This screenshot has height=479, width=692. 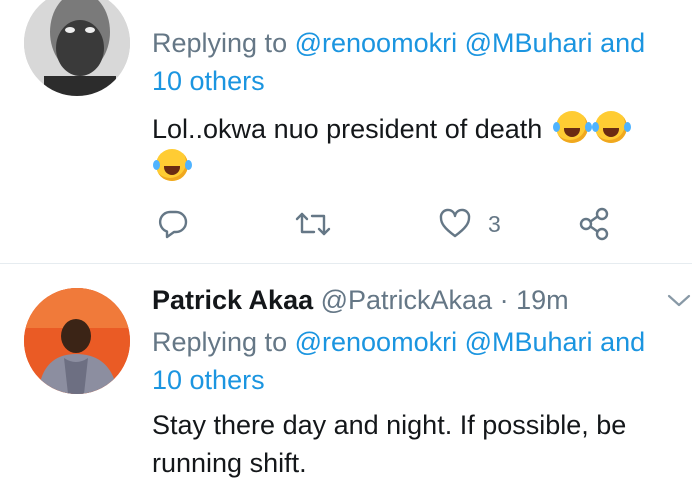 I want to click on chevron-down-icon, so click(x=679, y=301).